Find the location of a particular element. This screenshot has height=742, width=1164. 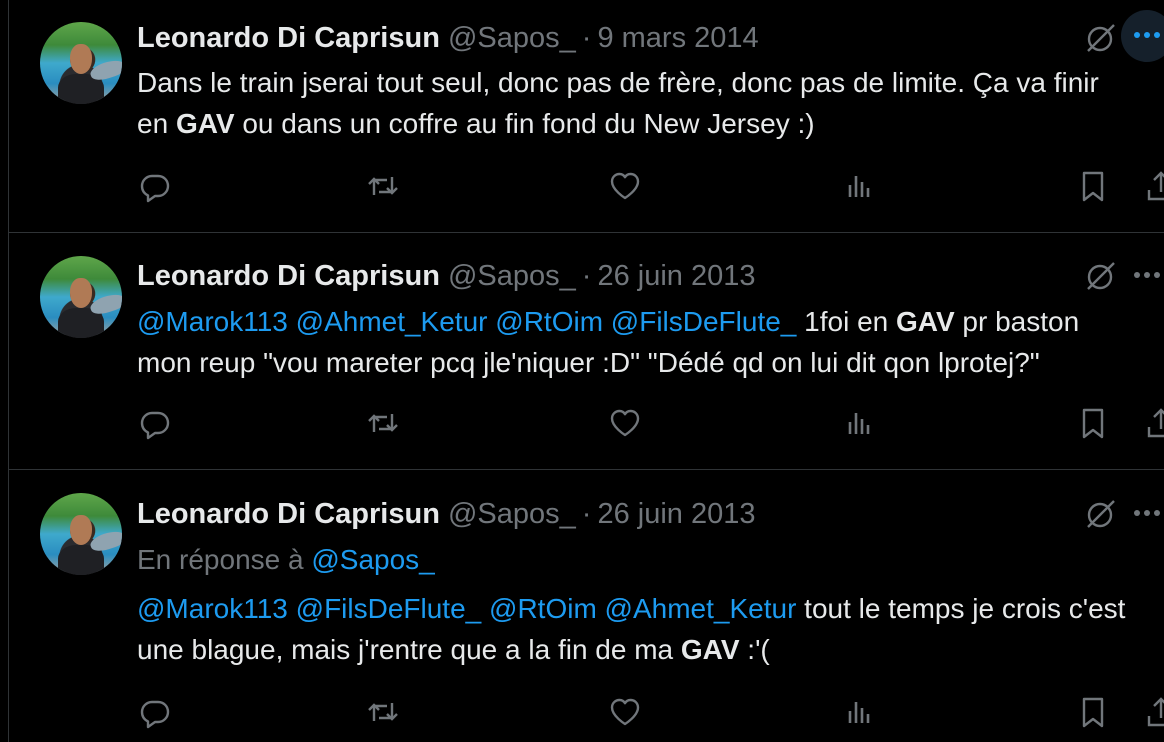

reply-context: En réponse à @Sapos_ is located at coordinates (286, 559).